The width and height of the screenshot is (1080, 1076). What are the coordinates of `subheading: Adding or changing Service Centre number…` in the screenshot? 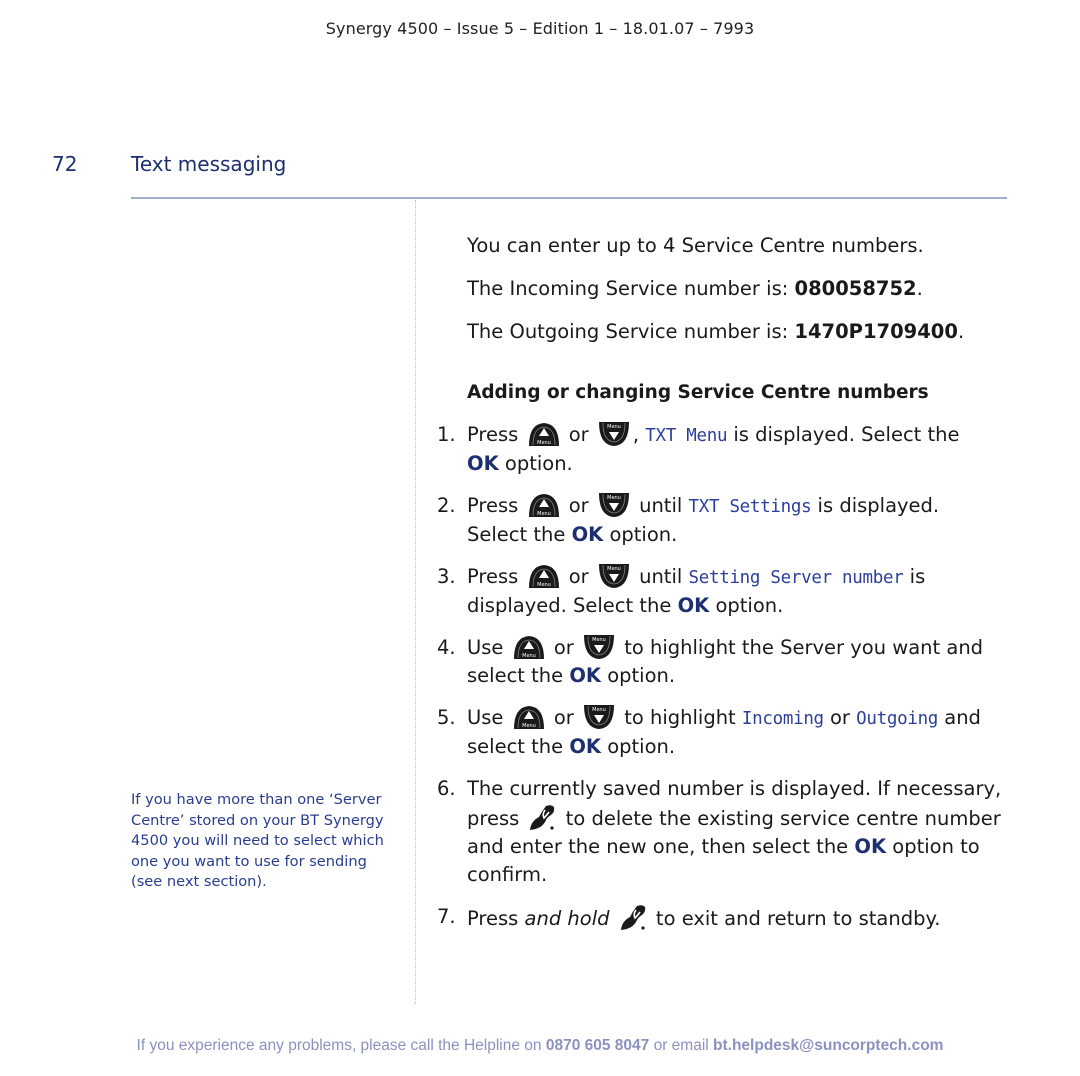 It's located at (698, 392).